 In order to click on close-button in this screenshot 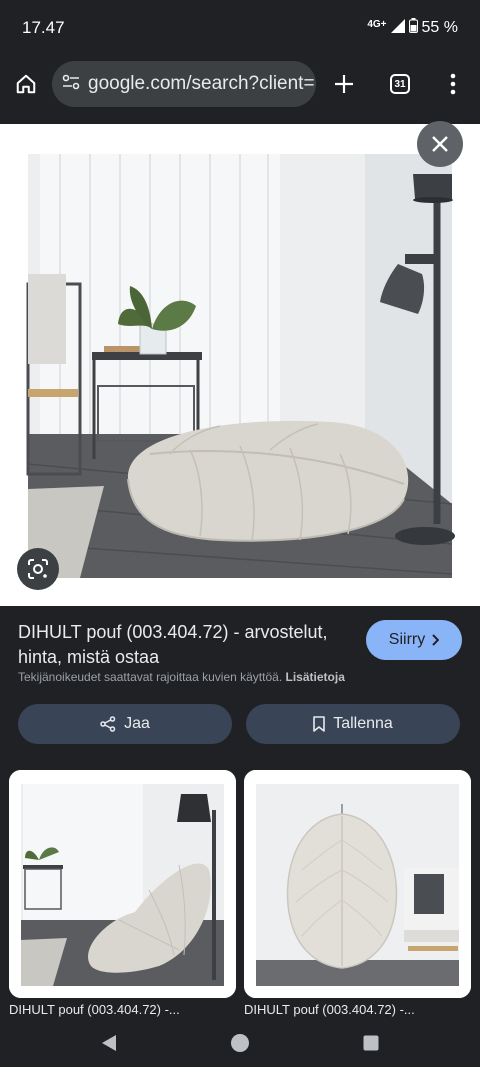, I will do `click(440, 144)`.